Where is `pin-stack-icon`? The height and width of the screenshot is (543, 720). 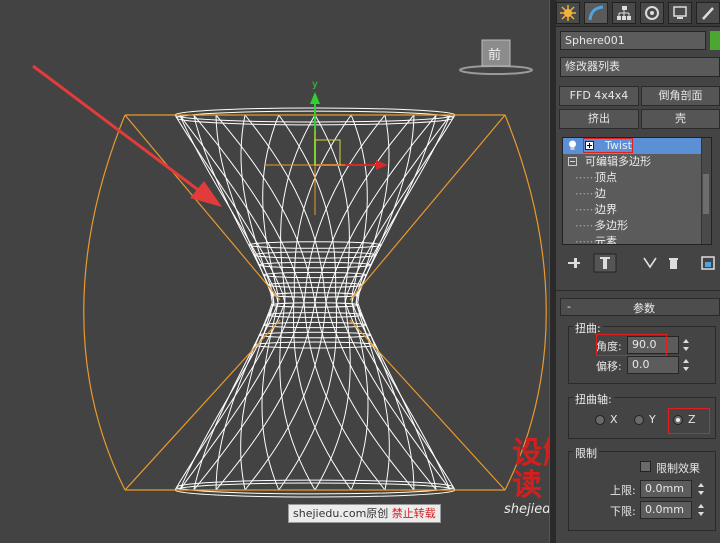 pin-stack-icon is located at coordinates (574, 263).